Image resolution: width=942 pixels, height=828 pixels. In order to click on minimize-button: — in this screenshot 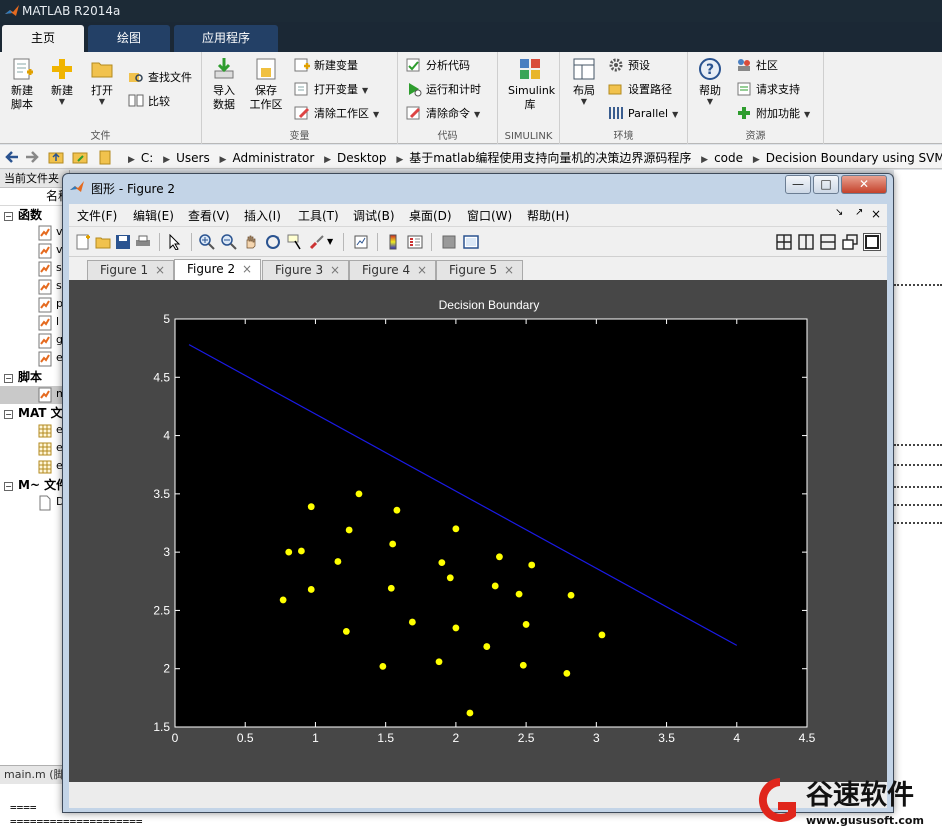, I will do `click(798, 184)`.